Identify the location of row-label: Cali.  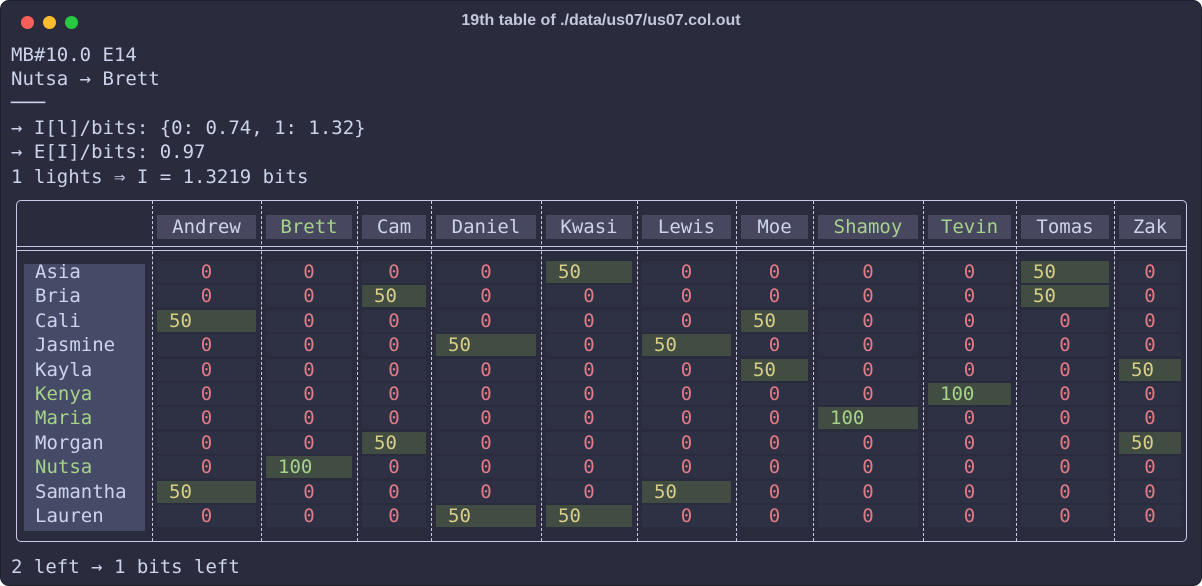
(58, 320).